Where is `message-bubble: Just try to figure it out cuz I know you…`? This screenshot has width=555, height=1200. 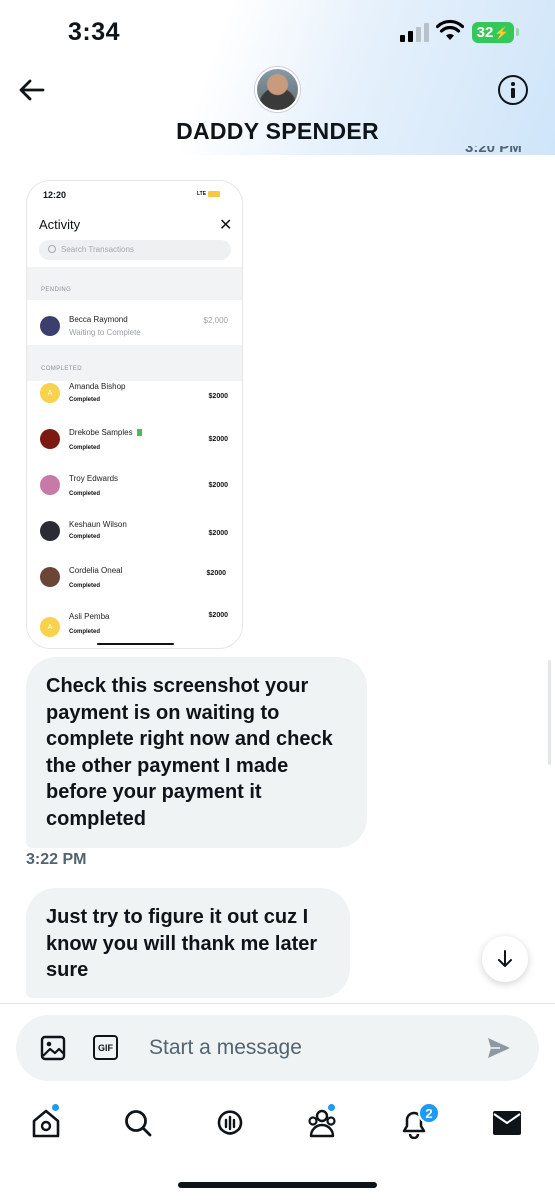 message-bubble: Just try to figure it out cuz I know you… is located at coordinates (188, 943).